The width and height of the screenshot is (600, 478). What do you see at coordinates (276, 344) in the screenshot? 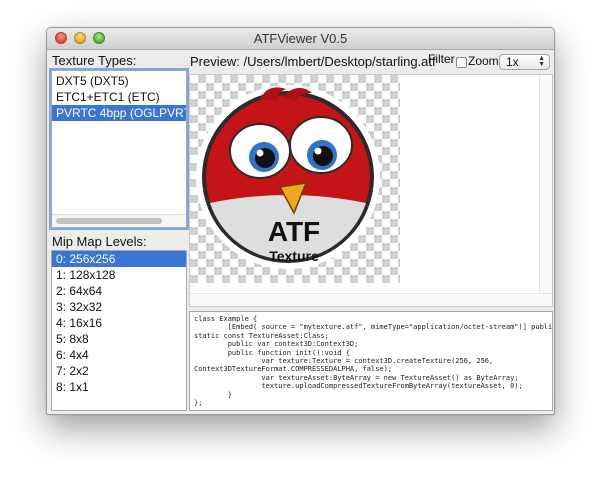
I see `code-line: public var context3D:Context3D;` at bounding box center [276, 344].